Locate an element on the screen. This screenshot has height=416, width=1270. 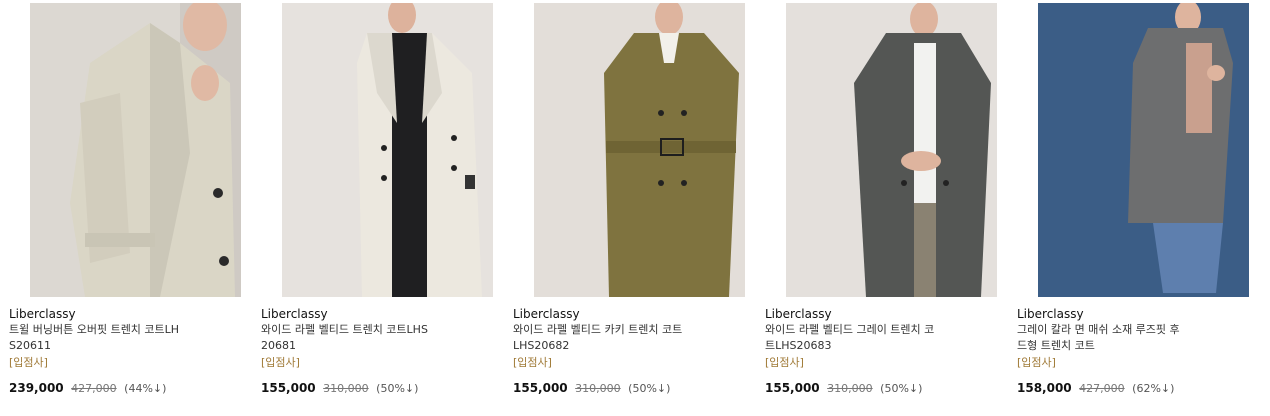
sale-price: 239,000 is located at coordinates (36, 388).